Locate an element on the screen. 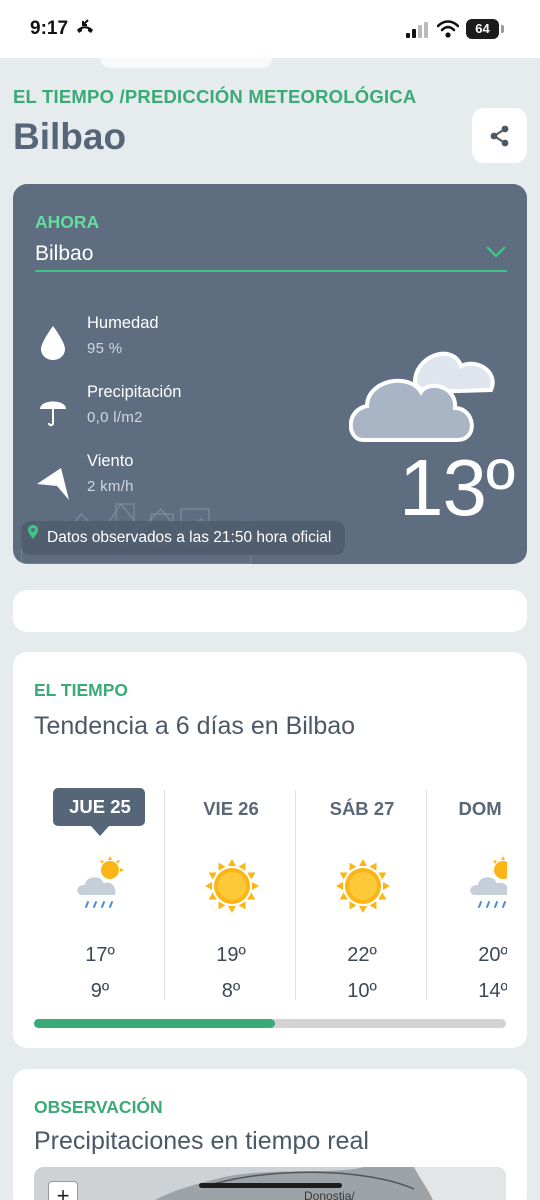 Image resolution: width=540 pixels, height=1200 pixels. metric-wind: Viento 2 km/h is located at coordinates (155, 477).